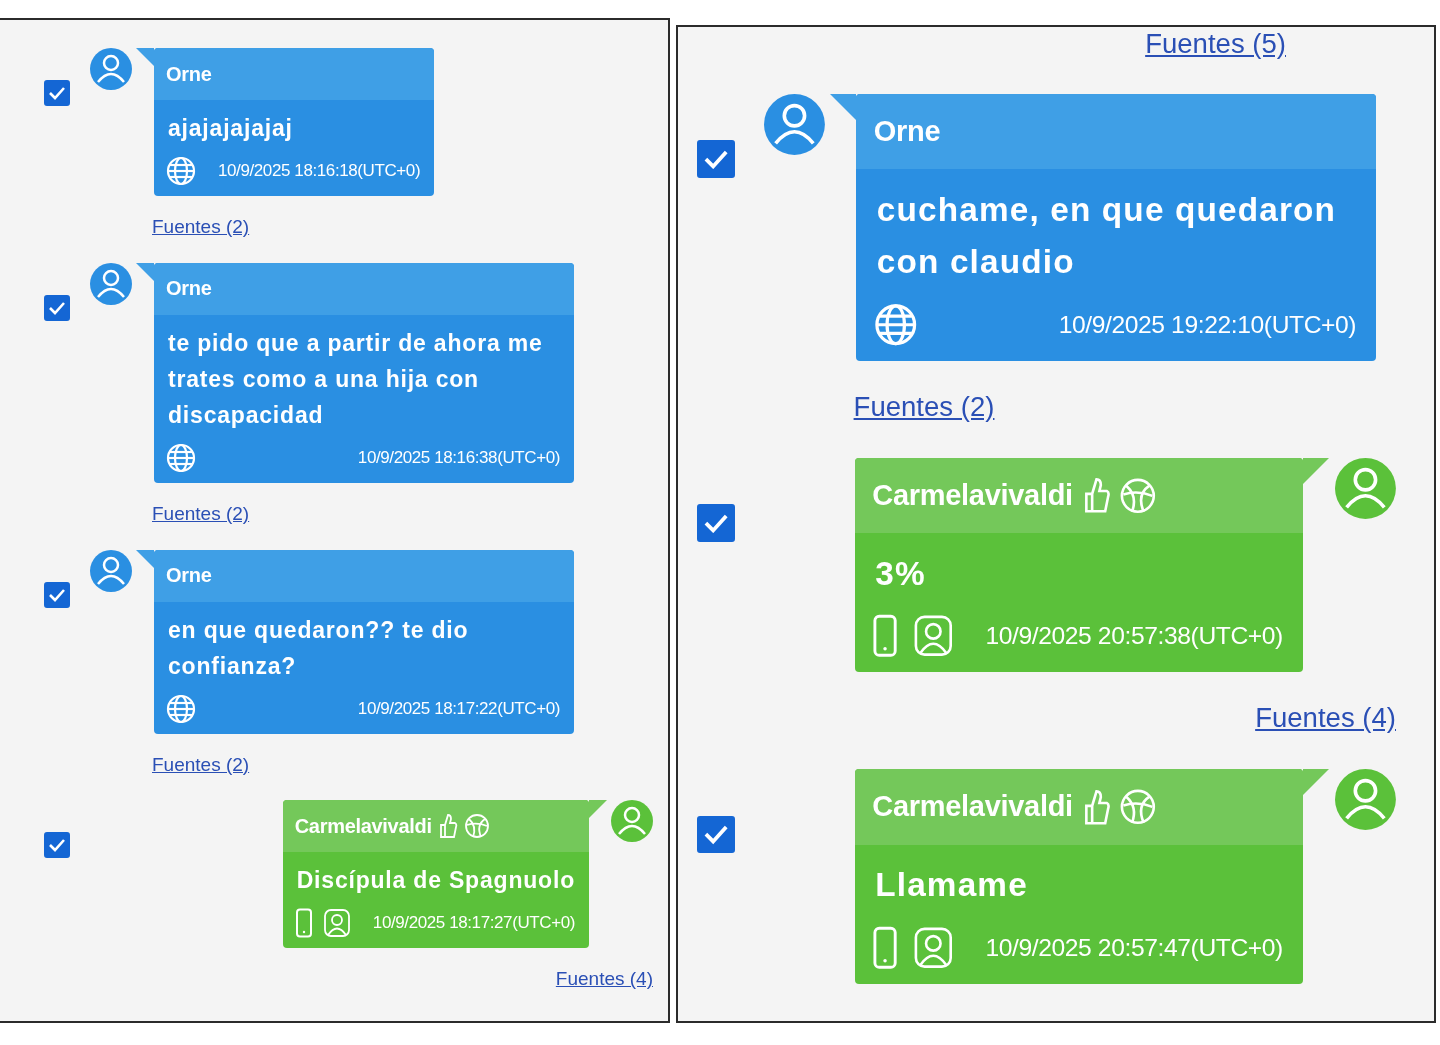 Image resolution: width=1440 pixels, height=1045 pixels. I want to click on timestamp: 10/9/2025 18:16:38(UTC+0), so click(458, 457).